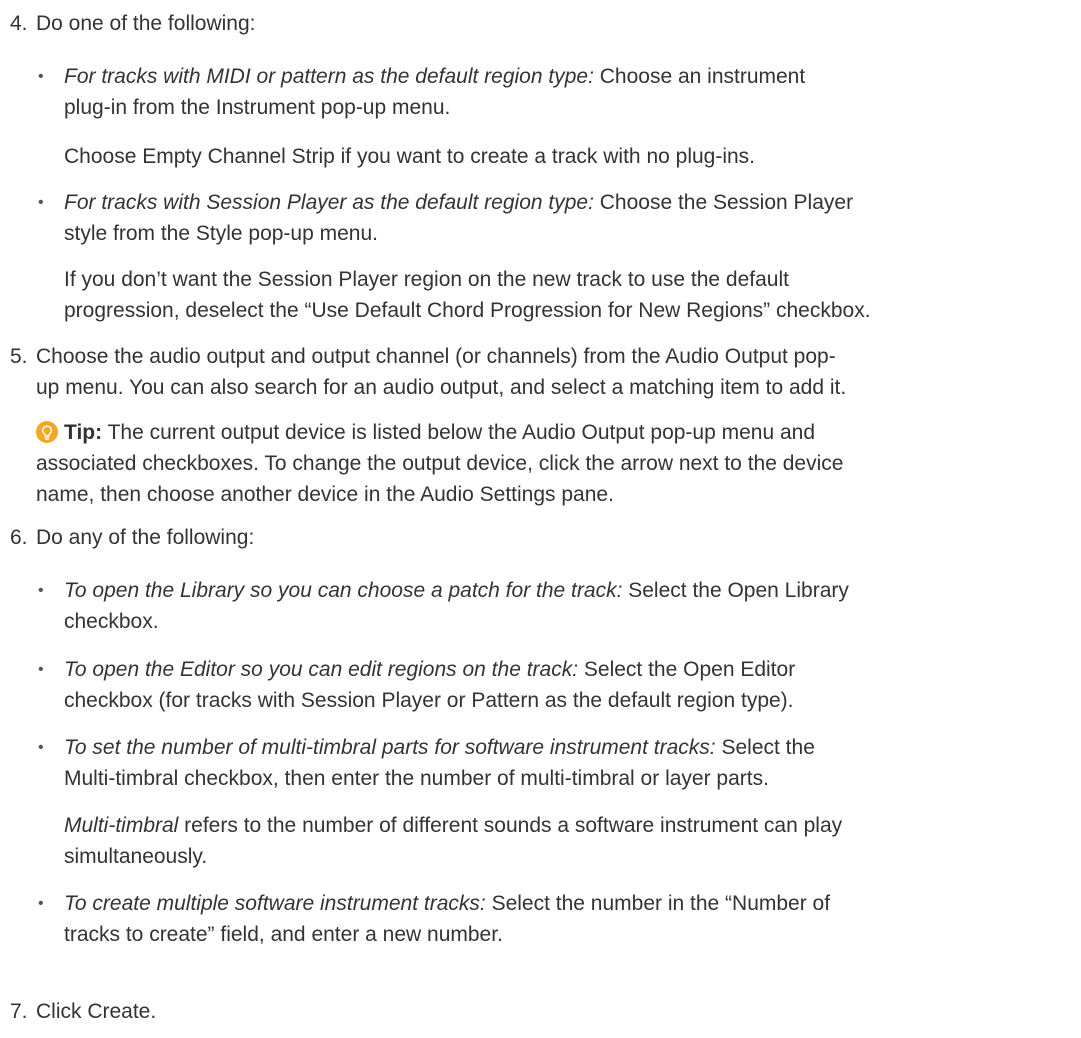 Image resolution: width=1081 pixels, height=1038 pixels. What do you see at coordinates (540, 1011) in the screenshot?
I see `step-7: 7. Click Create.` at bounding box center [540, 1011].